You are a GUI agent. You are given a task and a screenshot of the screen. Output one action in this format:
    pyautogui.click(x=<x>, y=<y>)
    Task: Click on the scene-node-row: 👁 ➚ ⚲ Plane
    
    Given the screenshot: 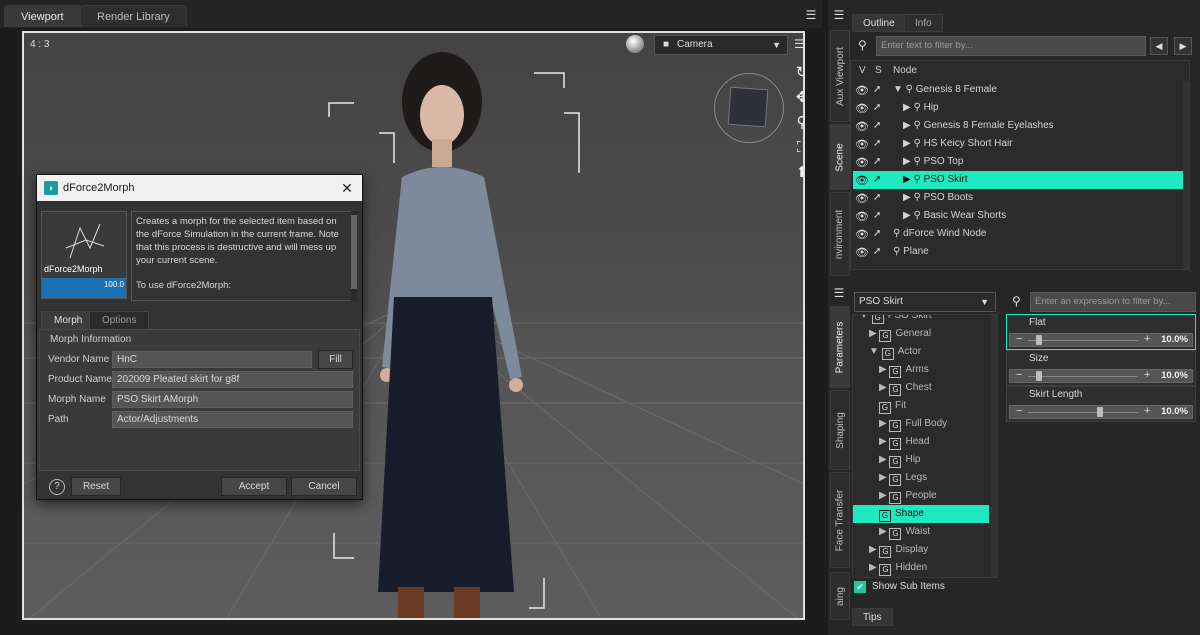 What is the action you would take?
    pyautogui.click(x=1020, y=252)
    